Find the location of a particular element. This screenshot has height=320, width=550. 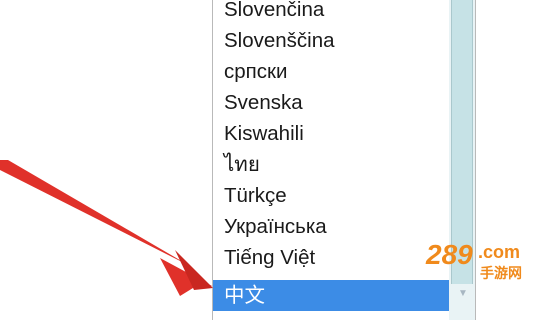

svg-text: 289 is located at coordinates (449, 254).